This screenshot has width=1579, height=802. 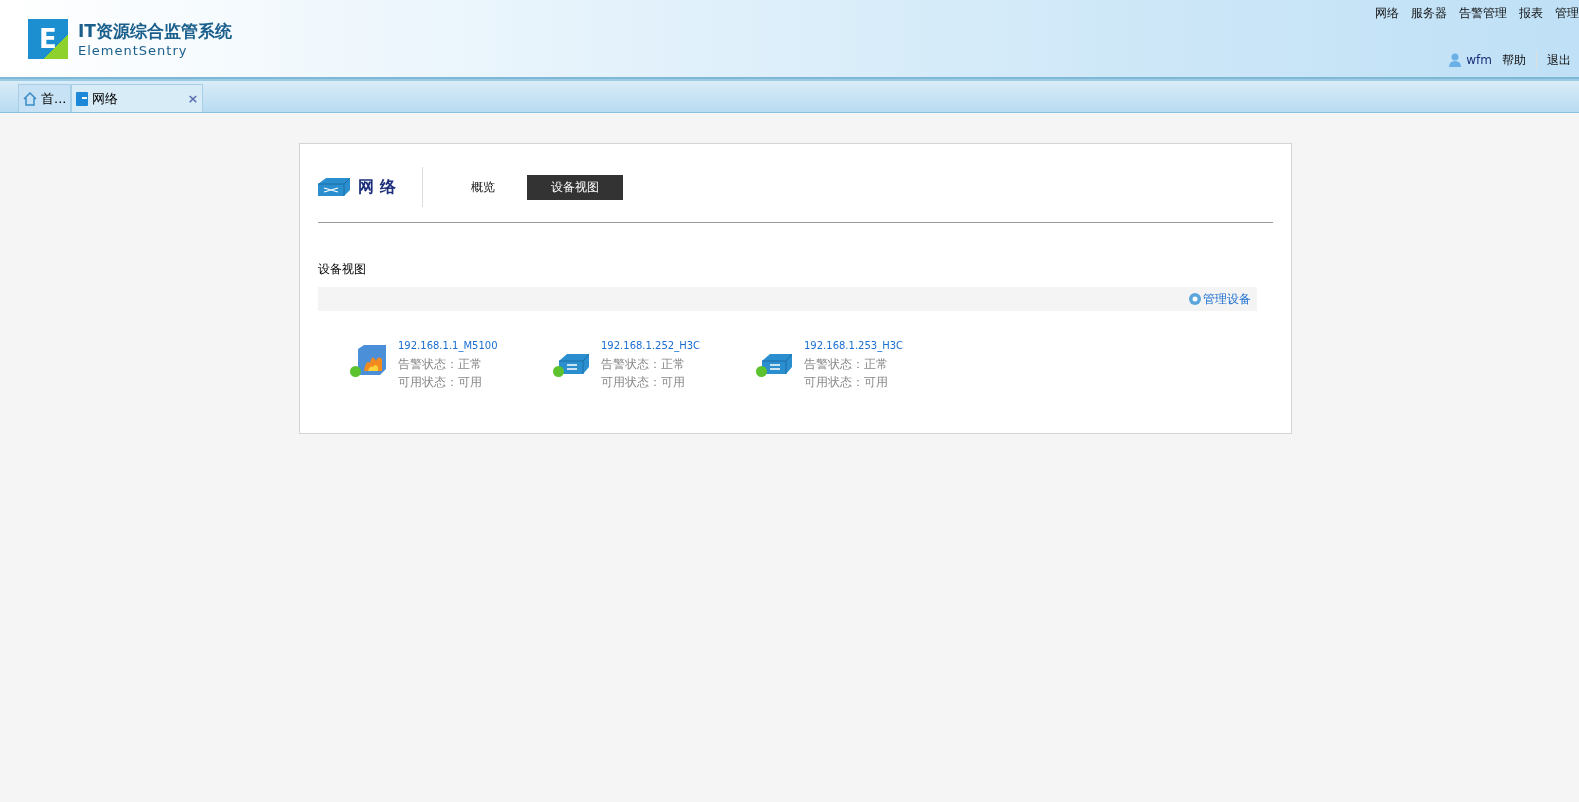 I want to click on view-tab: 概览, so click(x=483, y=187).